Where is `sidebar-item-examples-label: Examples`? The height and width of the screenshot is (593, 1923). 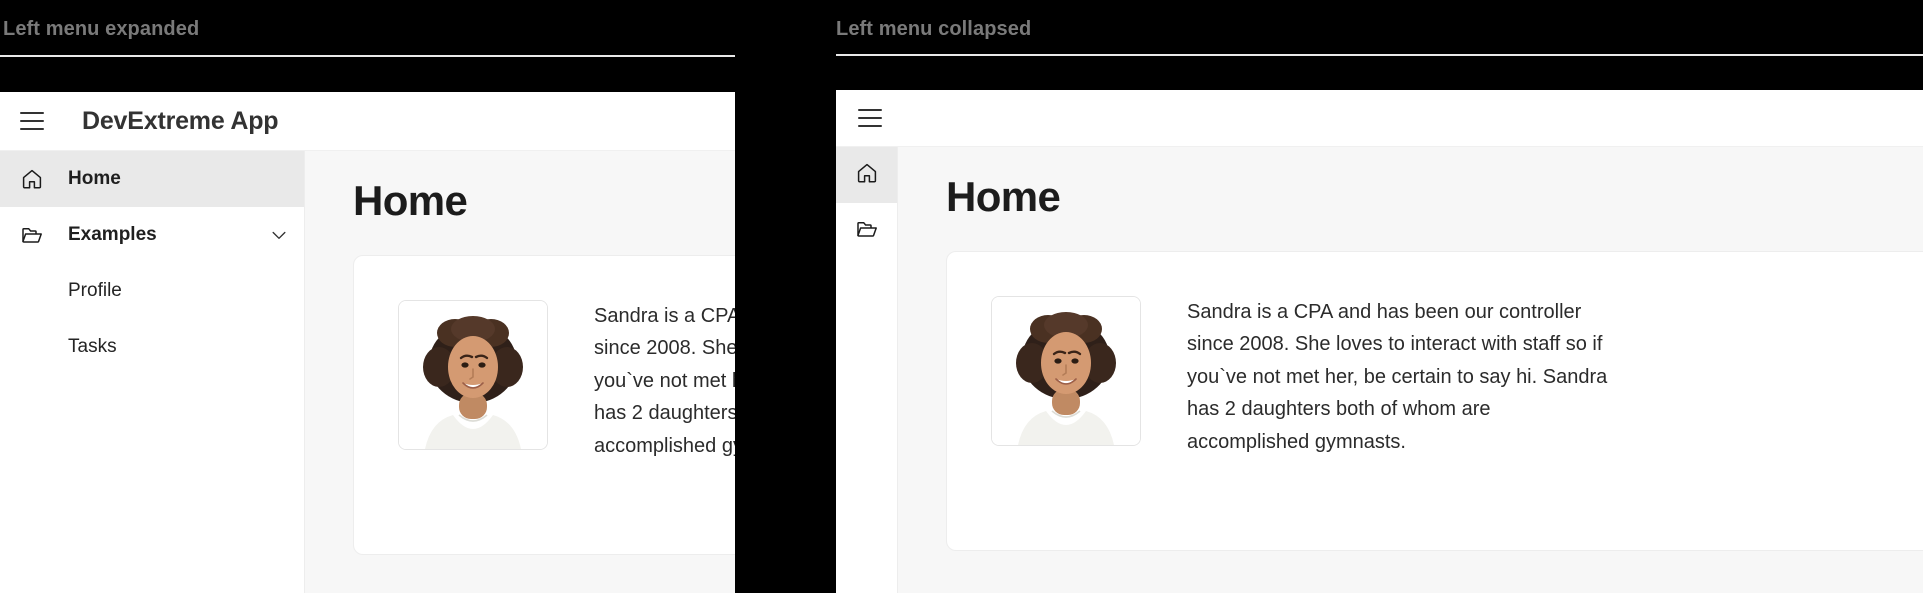 sidebar-item-examples-label: Examples is located at coordinates (112, 234).